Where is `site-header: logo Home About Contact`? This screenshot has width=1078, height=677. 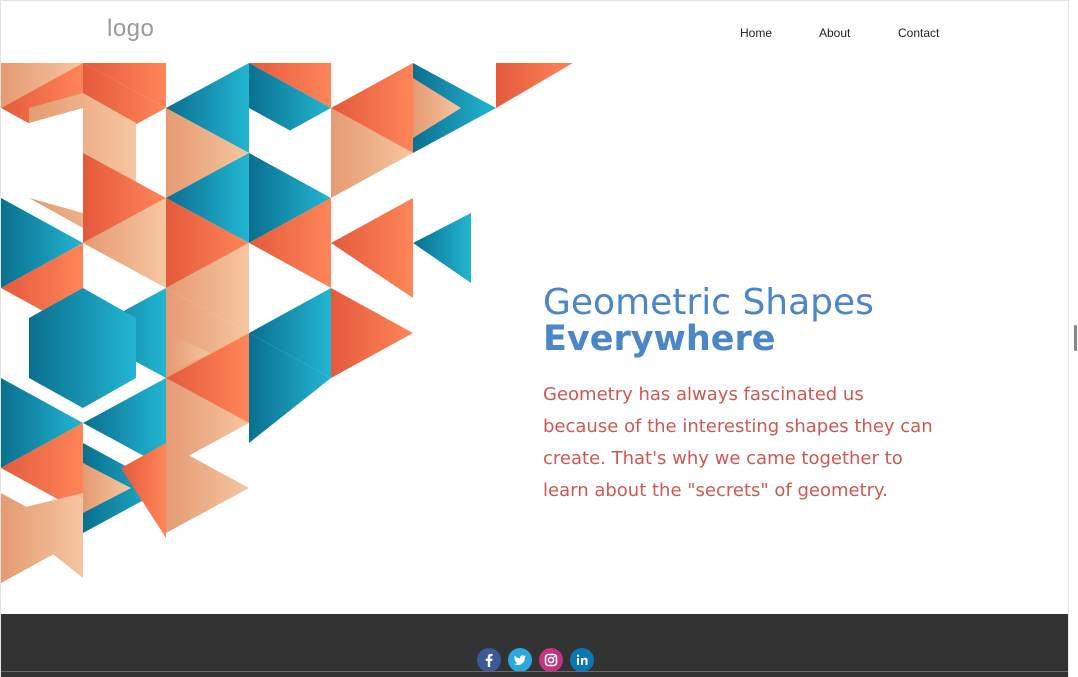
site-header: logo Home About Contact is located at coordinates (534, 32).